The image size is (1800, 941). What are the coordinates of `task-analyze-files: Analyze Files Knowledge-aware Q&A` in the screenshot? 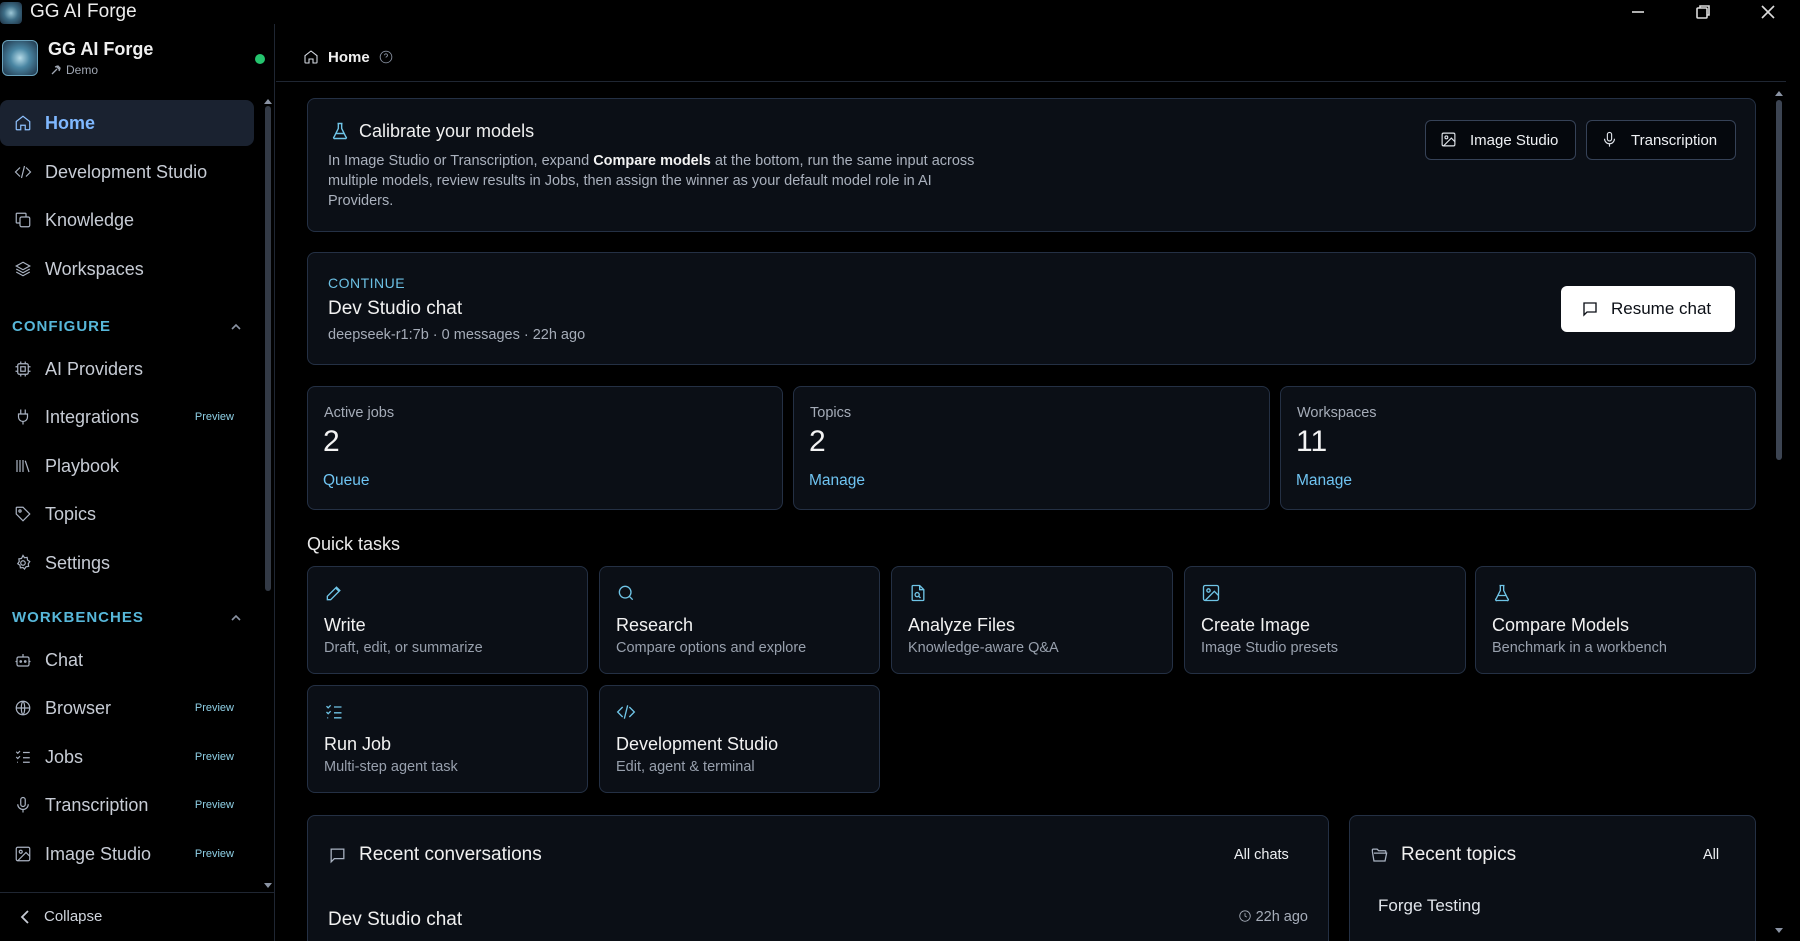 It's located at (1032, 620).